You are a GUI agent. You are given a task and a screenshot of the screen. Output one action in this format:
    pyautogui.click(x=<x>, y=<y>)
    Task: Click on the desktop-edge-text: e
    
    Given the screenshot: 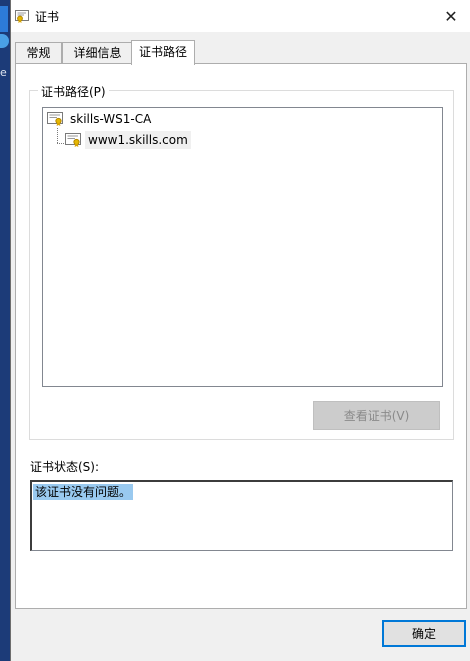 What is the action you would take?
    pyautogui.click(x=3, y=72)
    